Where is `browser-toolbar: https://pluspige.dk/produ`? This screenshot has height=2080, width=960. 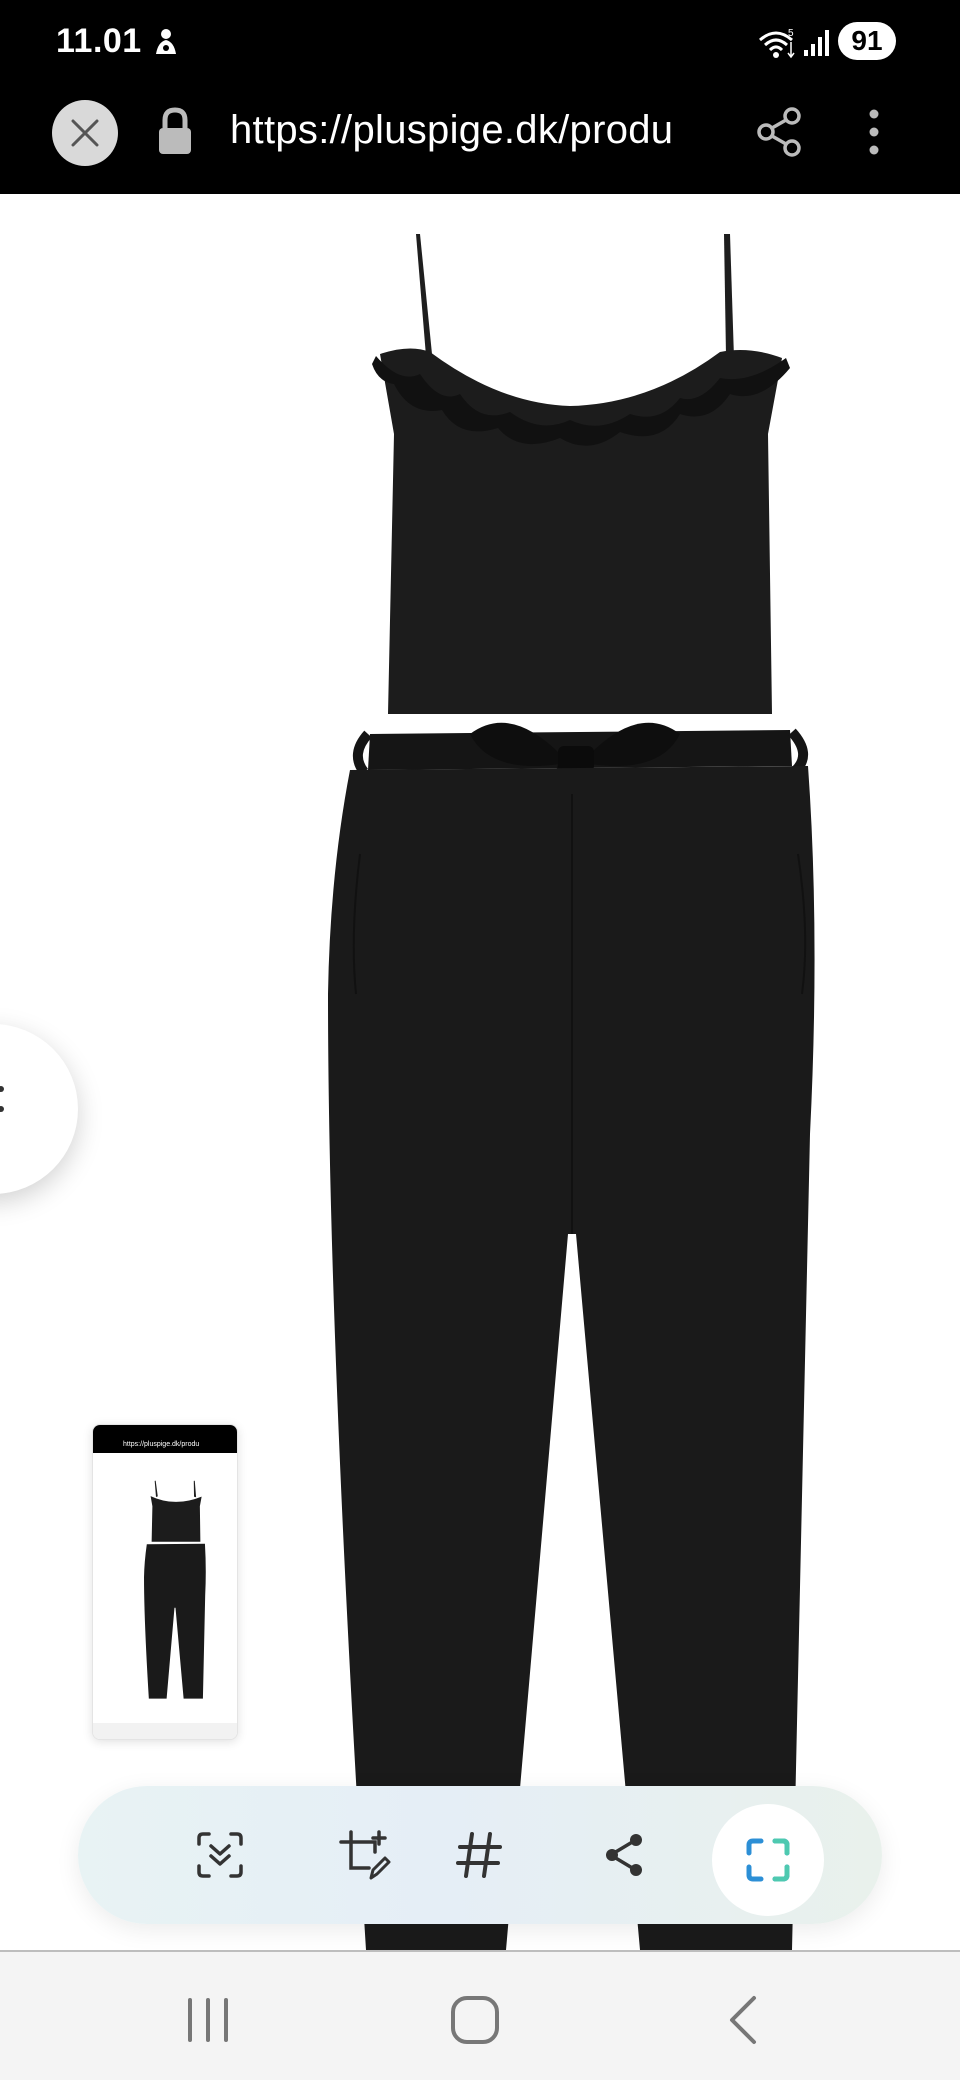
browser-toolbar: https://pluspige.dk/produ is located at coordinates (480, 140).